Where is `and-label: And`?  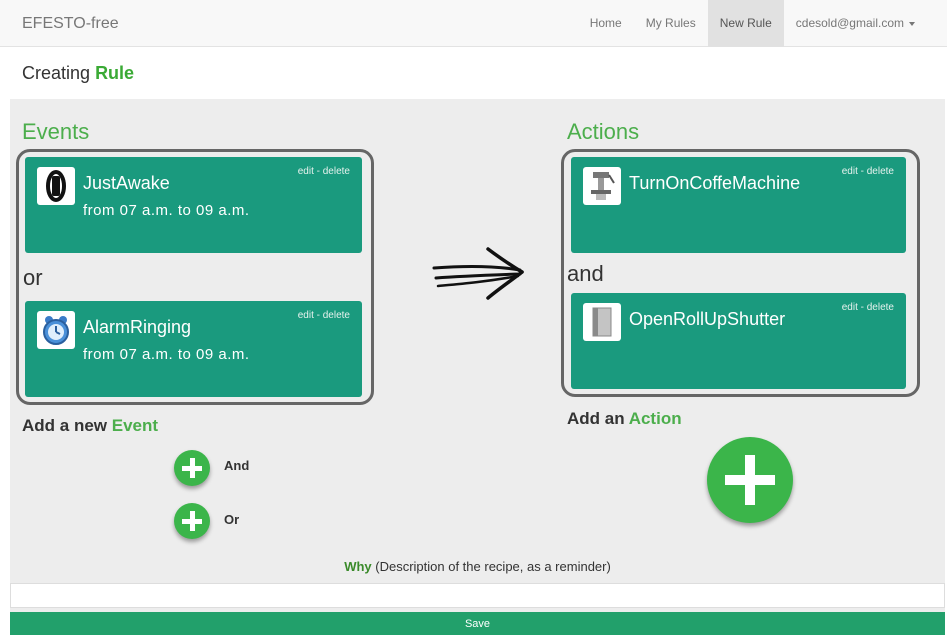 and-label: And is located at coordinates (237, 465).